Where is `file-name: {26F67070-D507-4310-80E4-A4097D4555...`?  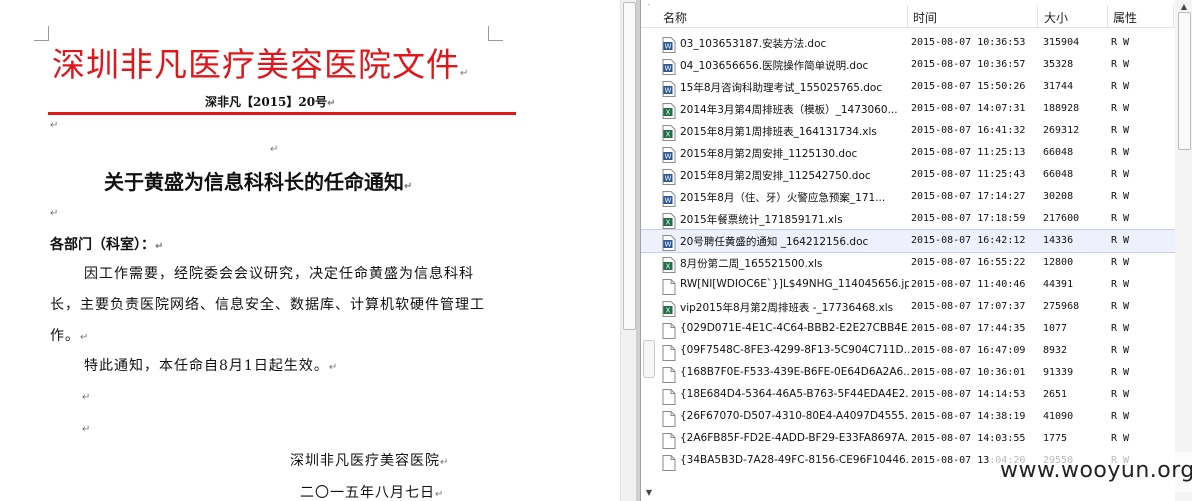 file-name: {26F67070-D507-4310-80E4-A4097D4555... is located at coordinates (794, 416).